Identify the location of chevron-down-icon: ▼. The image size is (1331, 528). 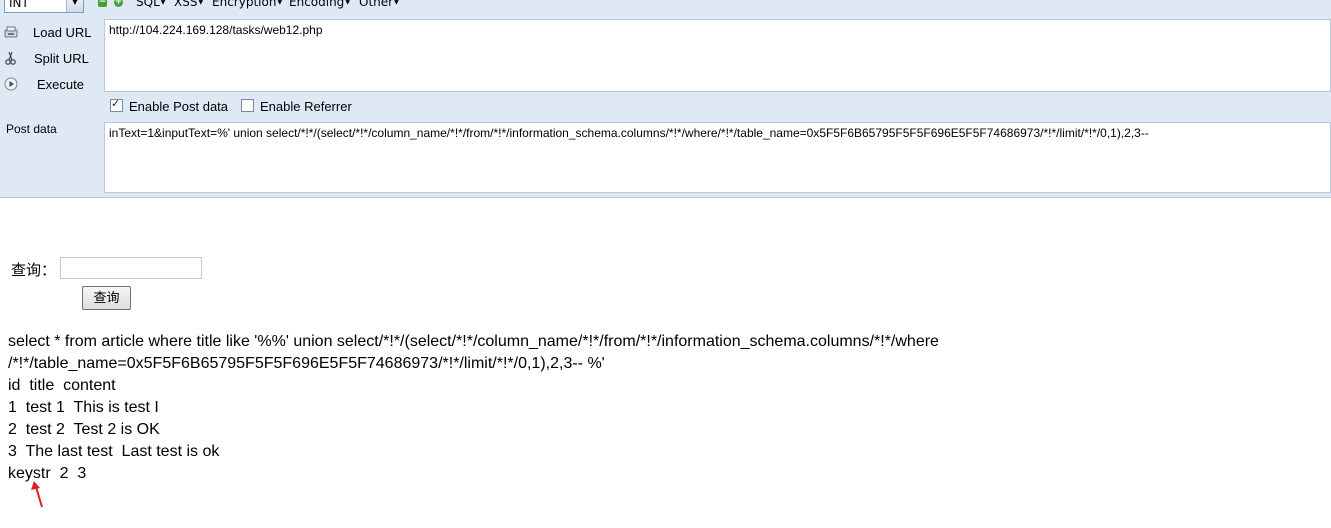
(74, 6).